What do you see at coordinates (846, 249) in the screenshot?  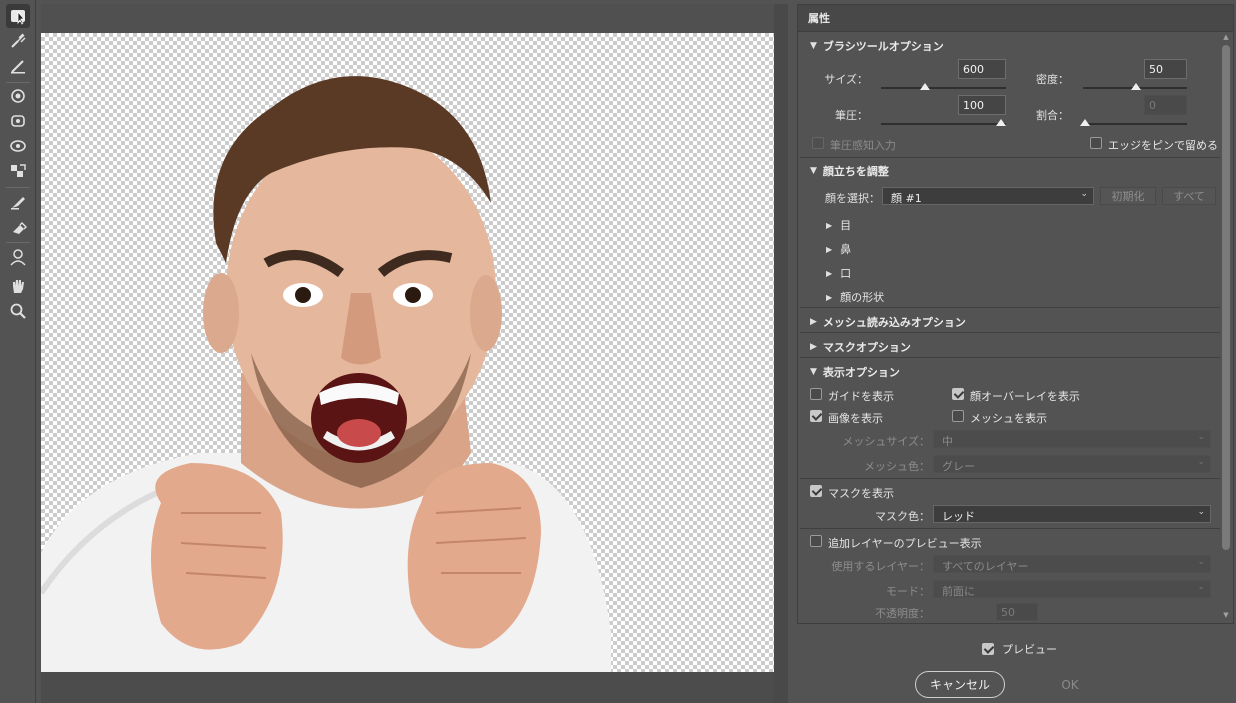 I see `face-item-label: 鼻` at bounding box center [846, 249].